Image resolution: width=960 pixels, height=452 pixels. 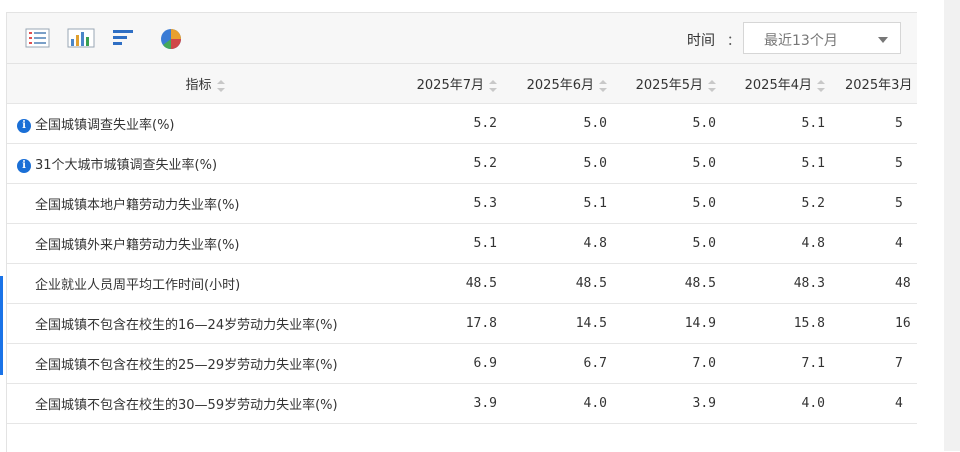 What do you see at coordinates (701, 41) in the screenshot?
I see `time-label: 时间` at bounding box center [701, 41].